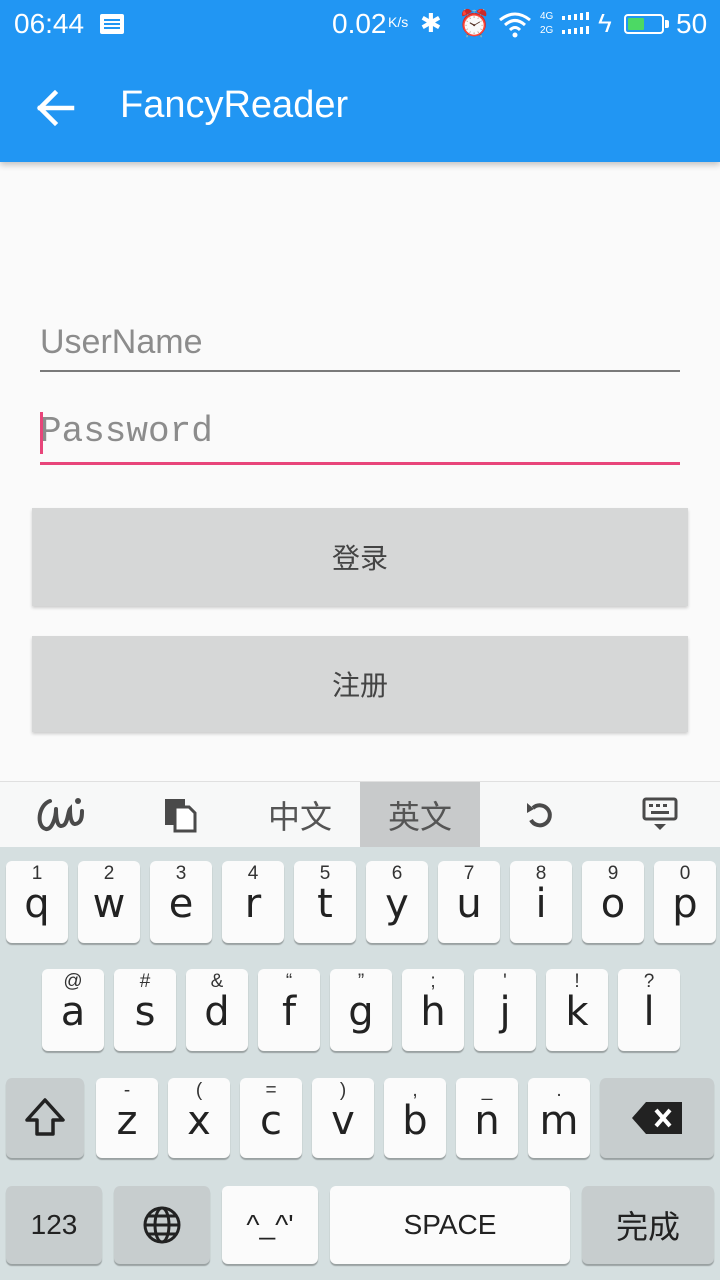  I want to click on key-t: 5t, so click(325, 902).